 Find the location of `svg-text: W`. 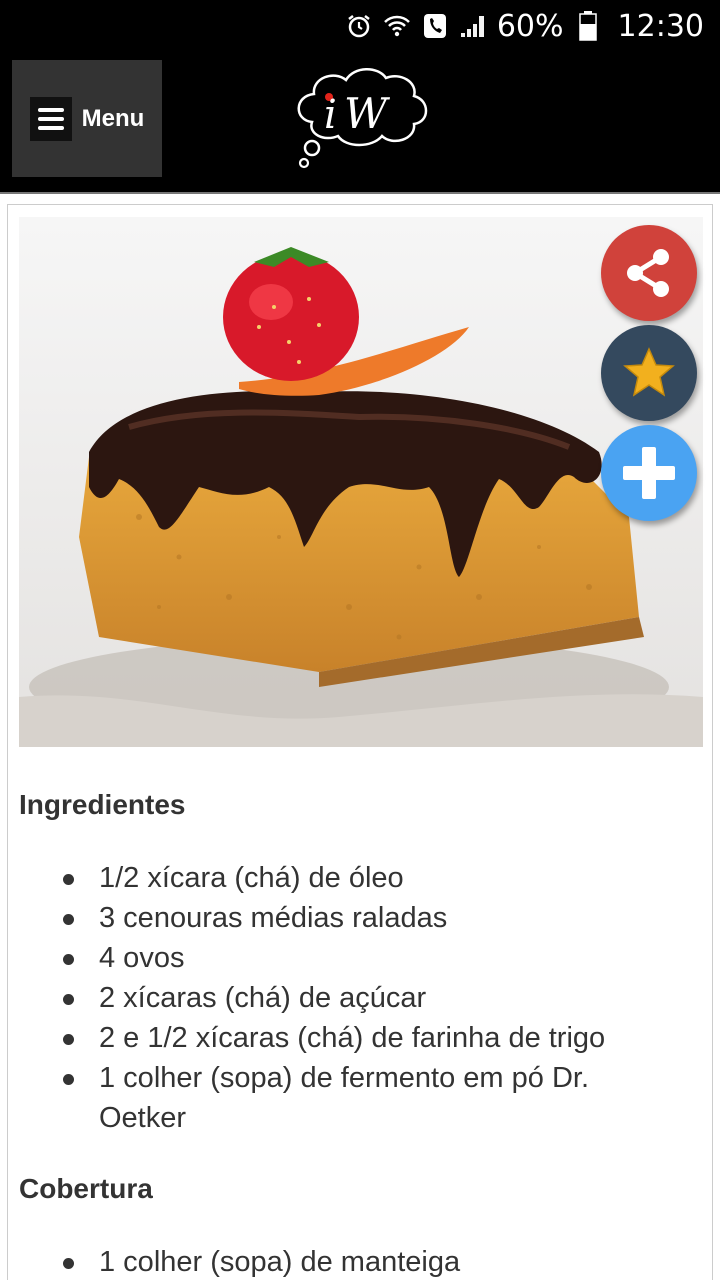

svg-text: W is located at coordinates (367, 113).